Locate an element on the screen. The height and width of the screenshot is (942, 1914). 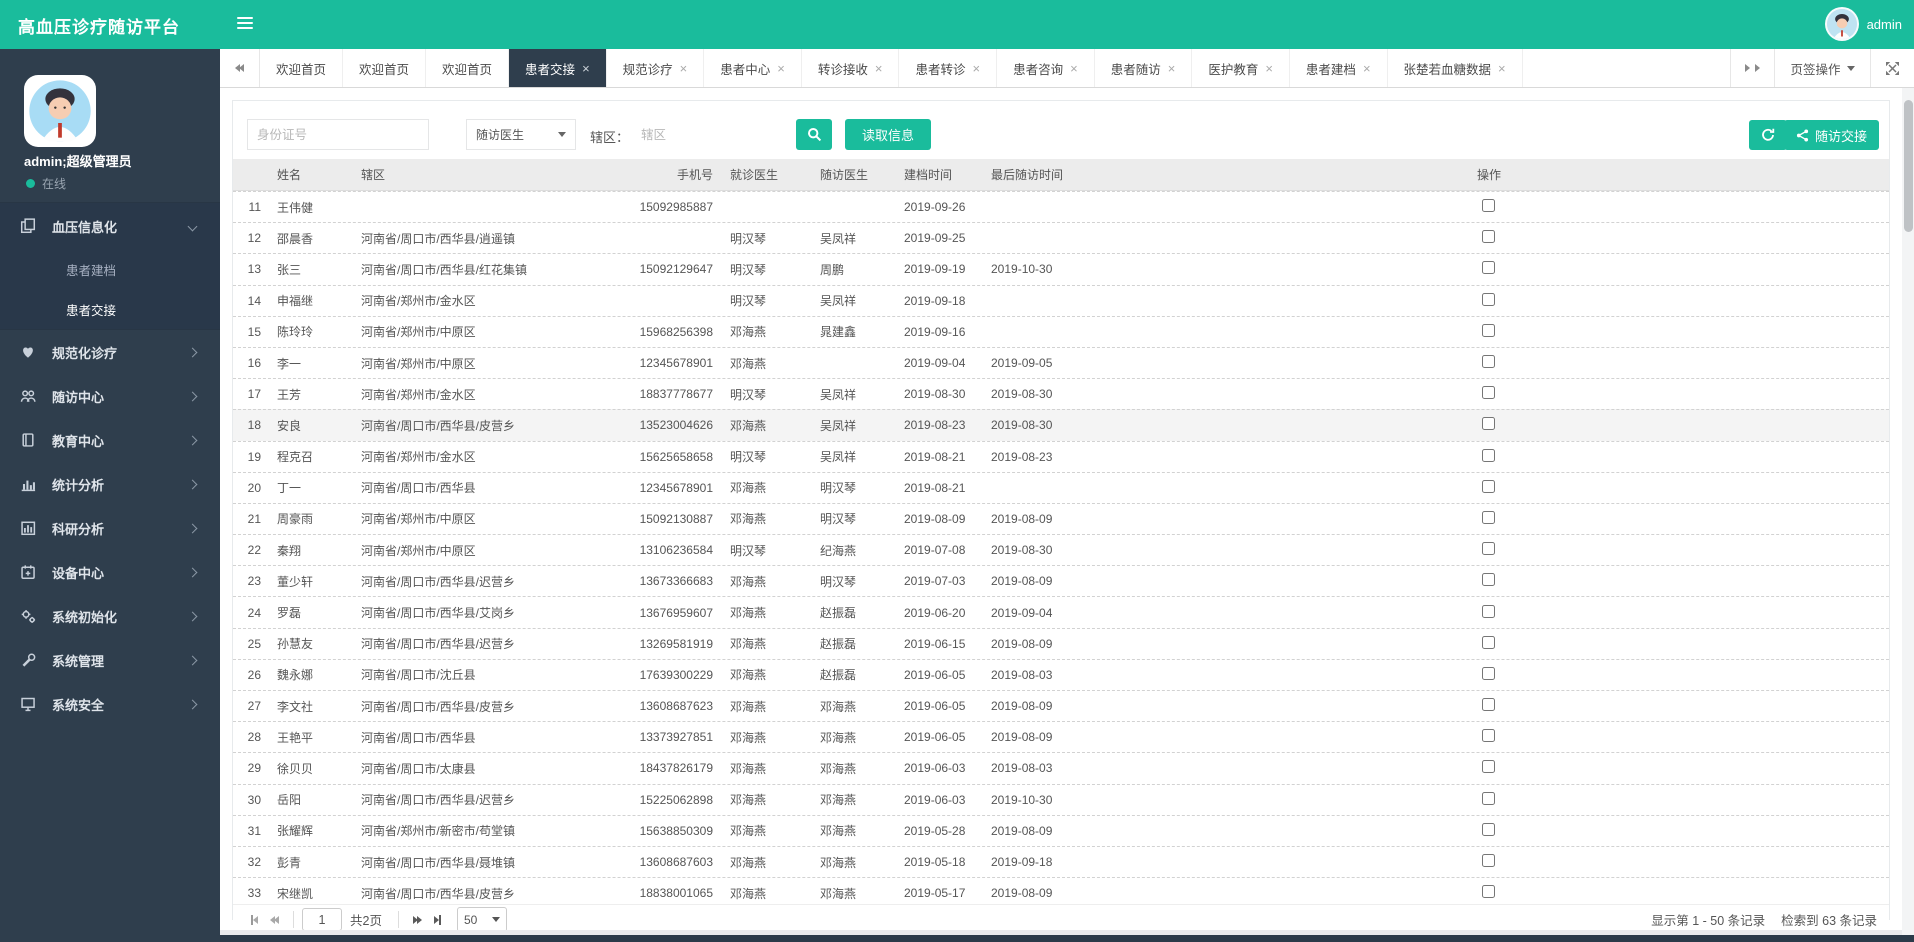
profile-avatar is located at coordinates (60, 111).